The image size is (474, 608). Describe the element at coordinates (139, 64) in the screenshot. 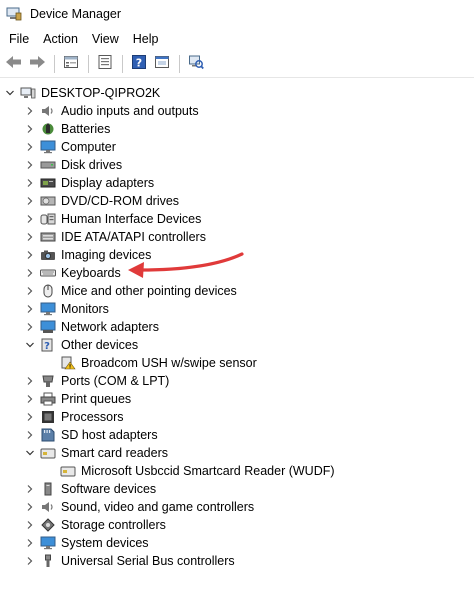

I see `help-button: ?` at that location.